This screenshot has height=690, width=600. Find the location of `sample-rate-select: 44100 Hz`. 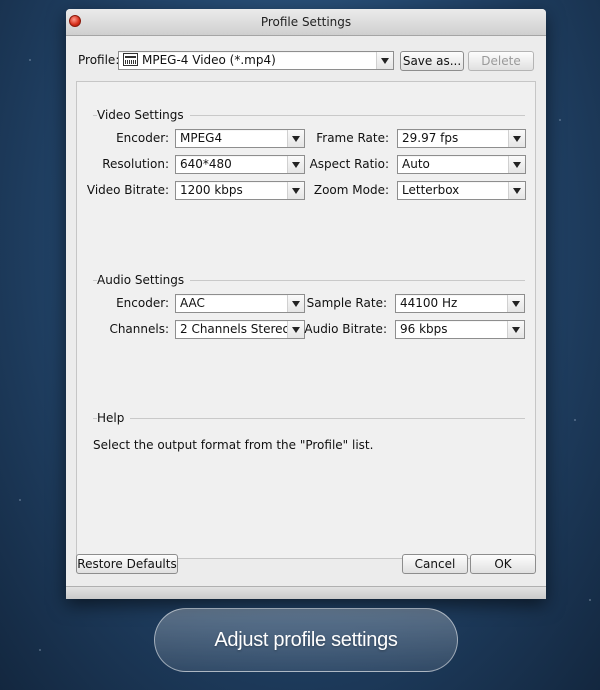

sample-rate-select: 44100 Hz is located at coordinates (460, 303).